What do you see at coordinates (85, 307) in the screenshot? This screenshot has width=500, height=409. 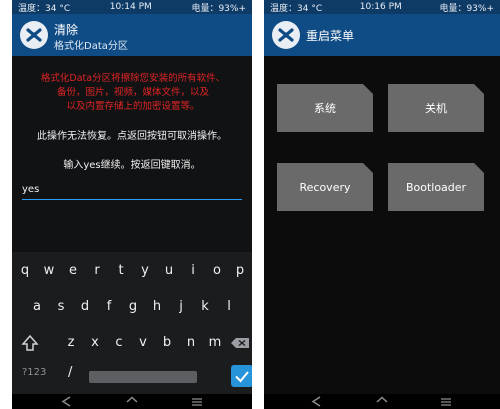 I see `key-d: d` at bounding box center [85, 307].